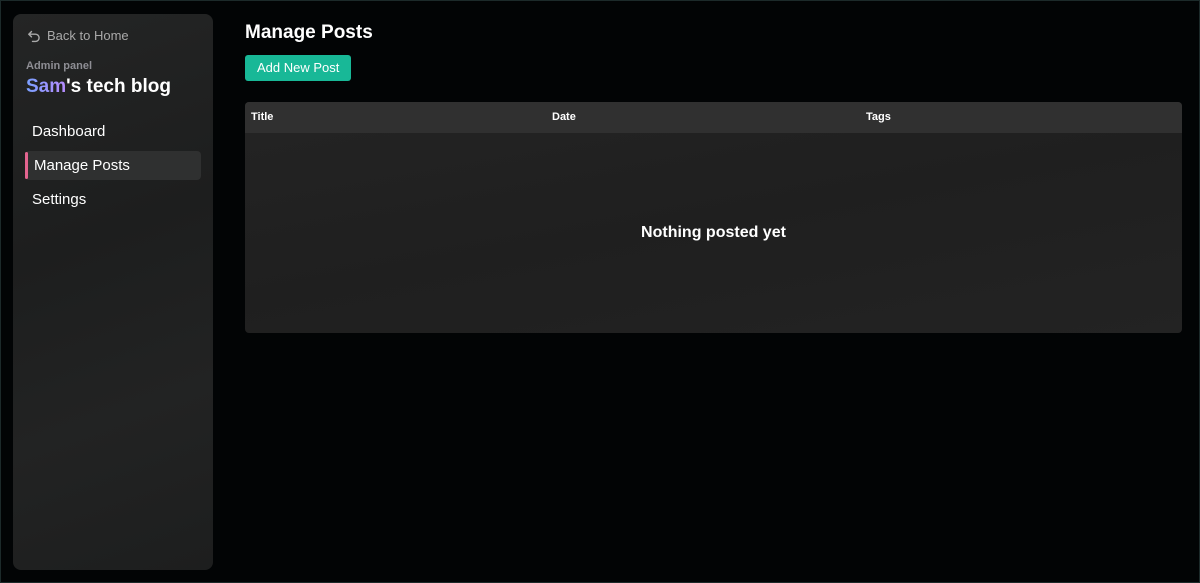  What do you see at coordinates (713, 117) in the screenshot?
I see `table-header: Title Date Tags` at bounding box center [713, 117].